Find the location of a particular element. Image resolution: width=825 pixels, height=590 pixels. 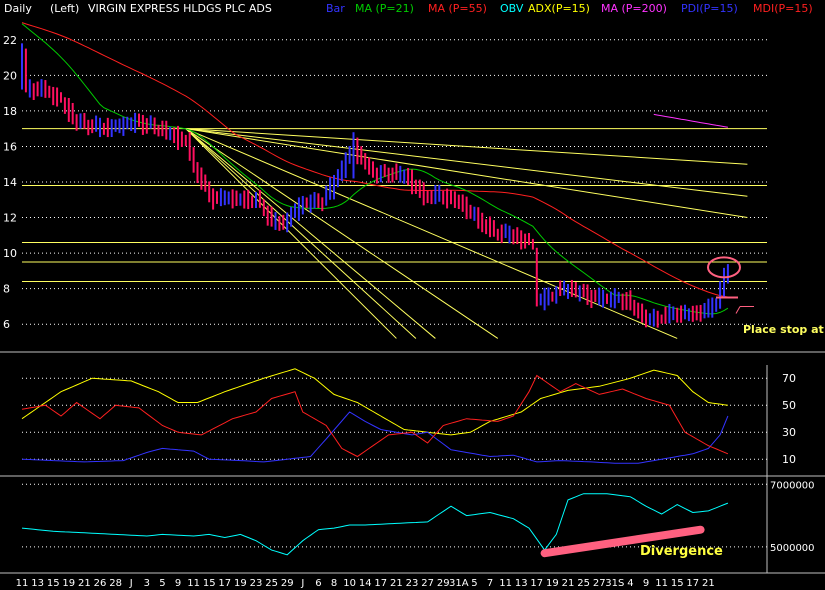

legend-obv: OBV is located at coordinates (512, 8).